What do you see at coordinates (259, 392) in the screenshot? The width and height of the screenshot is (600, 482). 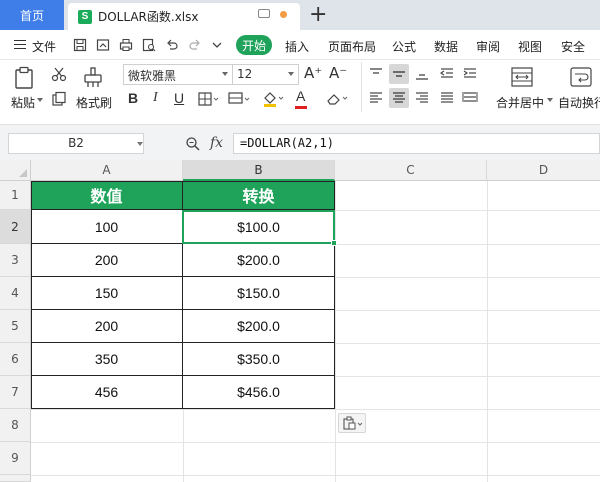 I see `cell-b7: $456.0` at bounding box center [259, 392].